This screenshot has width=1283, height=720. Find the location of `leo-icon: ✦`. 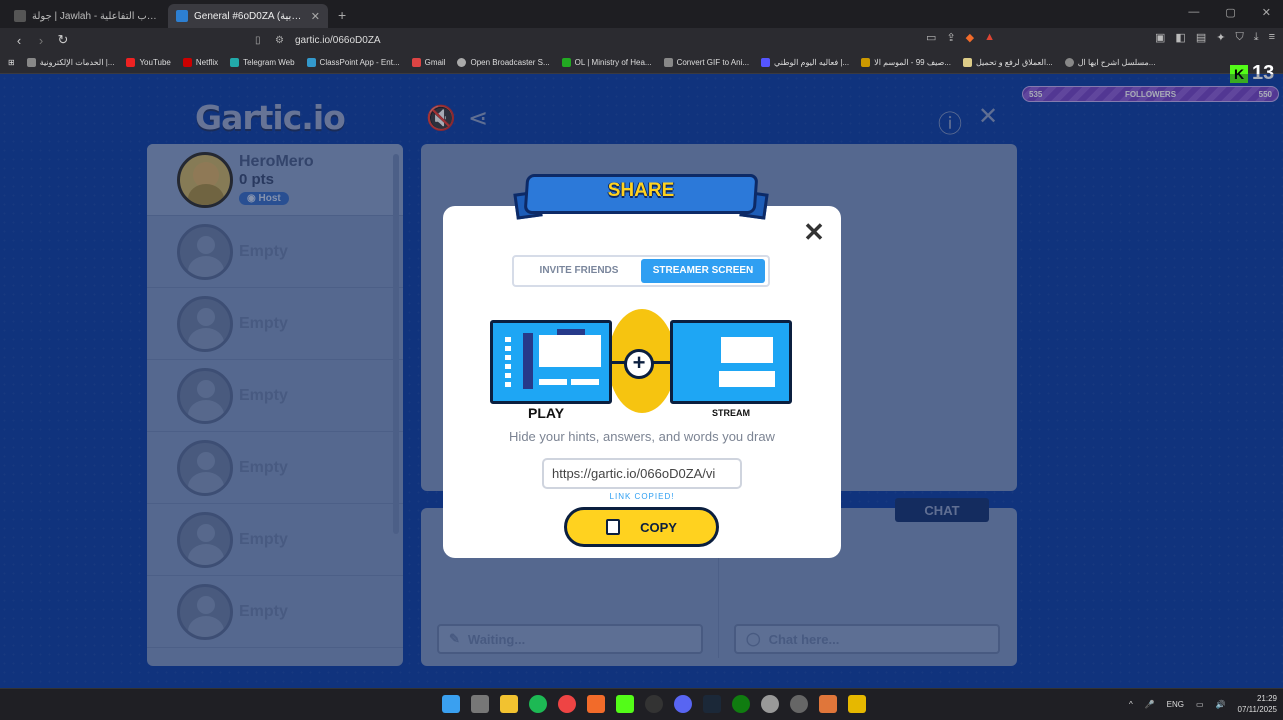

leo-icon: ✦ is located at coordinates (1220, 37).